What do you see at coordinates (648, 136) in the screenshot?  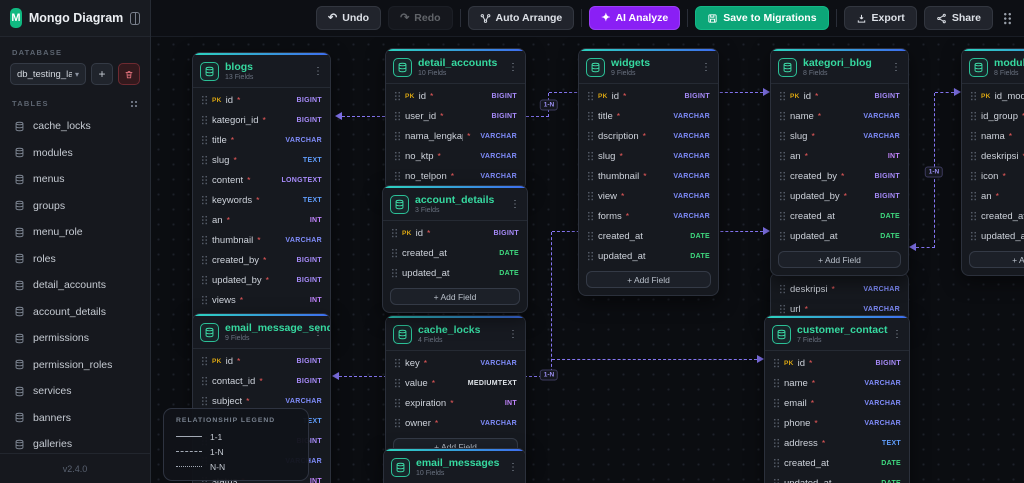 I see `field-row-dscription: dscription * VARCHAR` at bounding box center [648, 136].